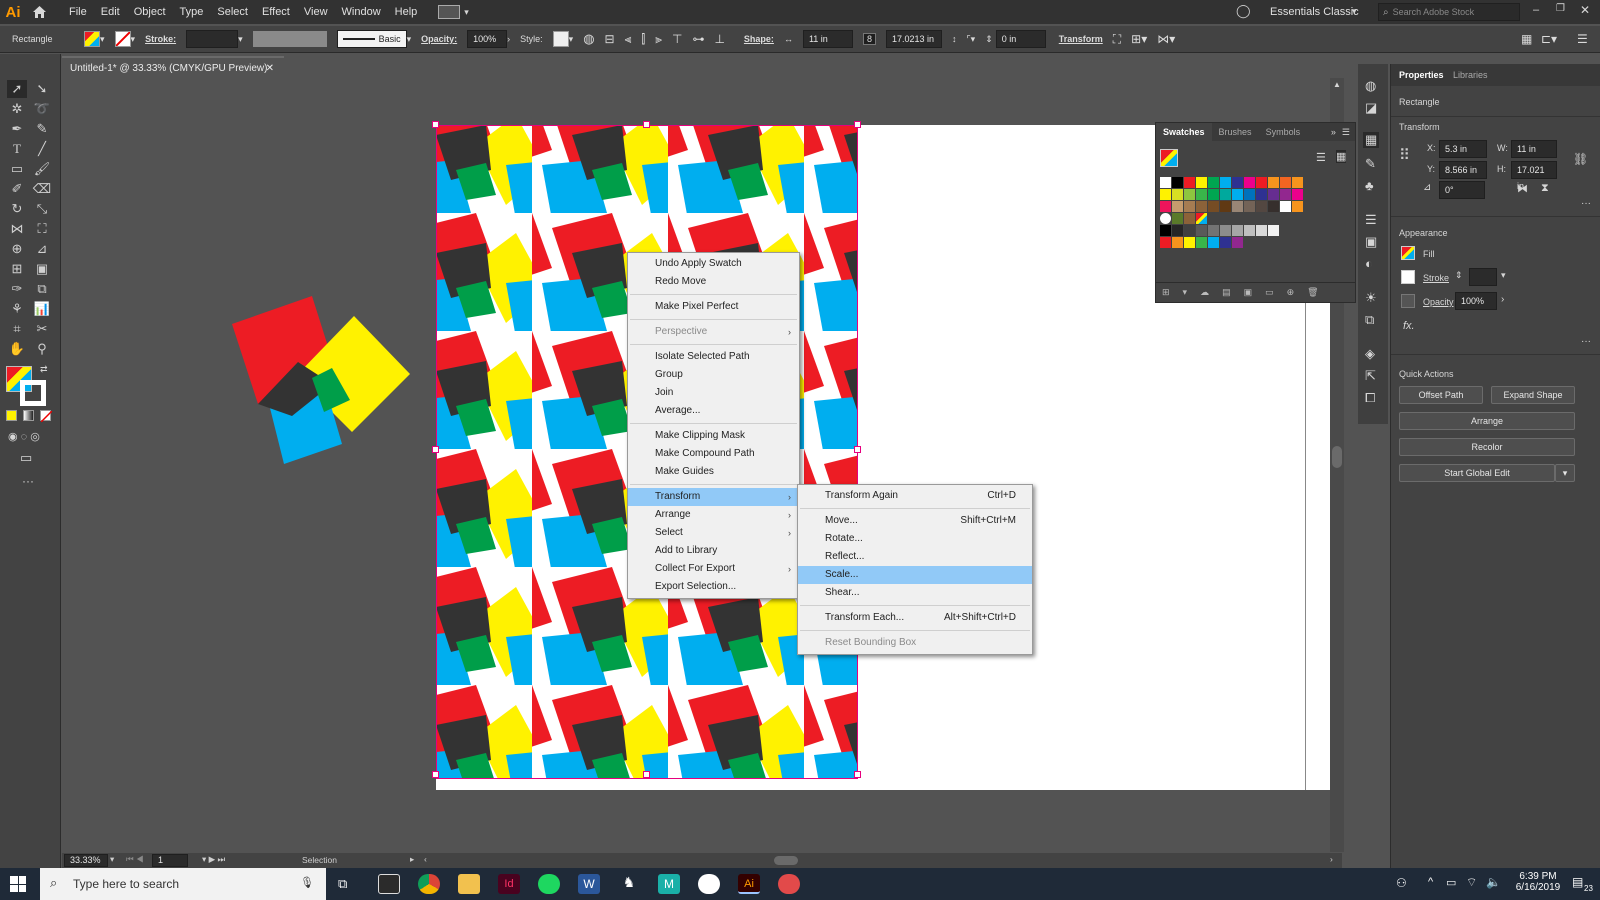 The height and width of the screenshot is (900, 1600). What do you see at coordinates (183, 884) in the screenshot?
I see `taskbar-search: ⌕ Type here to search 🎙` at bounding box center [183, 884].